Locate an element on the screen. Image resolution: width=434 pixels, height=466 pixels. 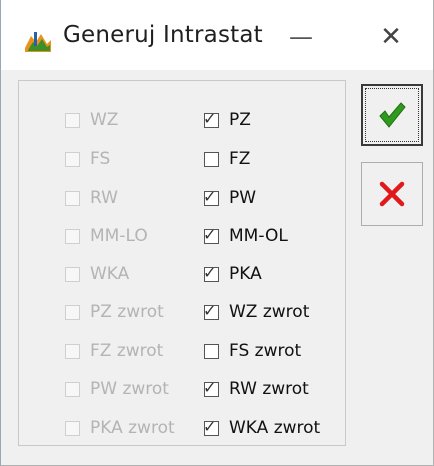
app-icon is located at coordinates (38, 42).